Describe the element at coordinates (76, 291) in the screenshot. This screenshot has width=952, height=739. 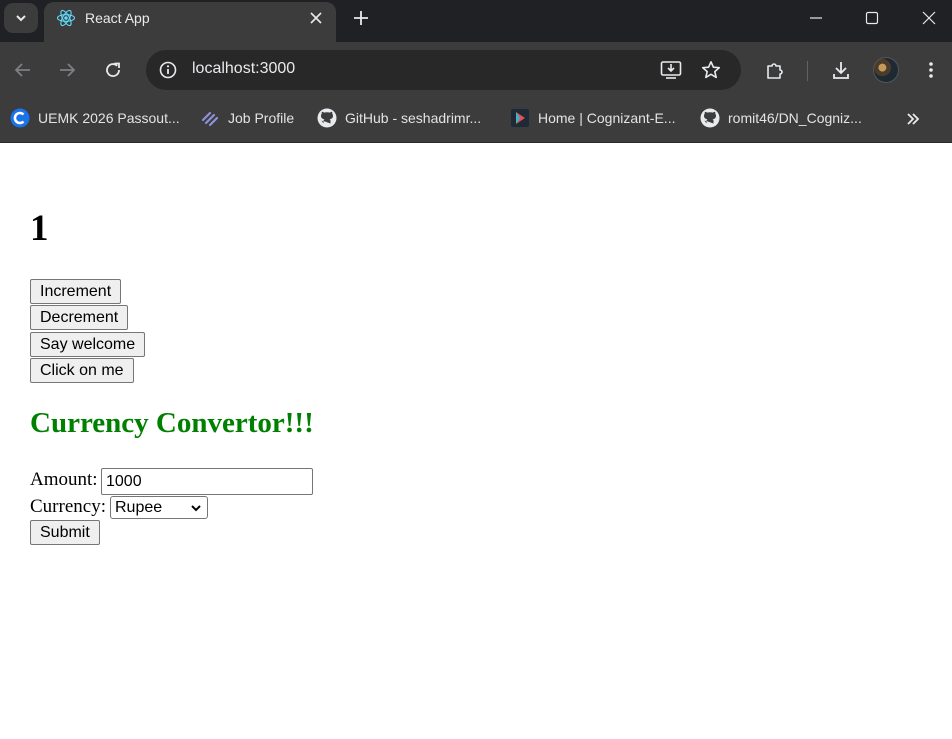
I see `increment-button: Increment` at that location.